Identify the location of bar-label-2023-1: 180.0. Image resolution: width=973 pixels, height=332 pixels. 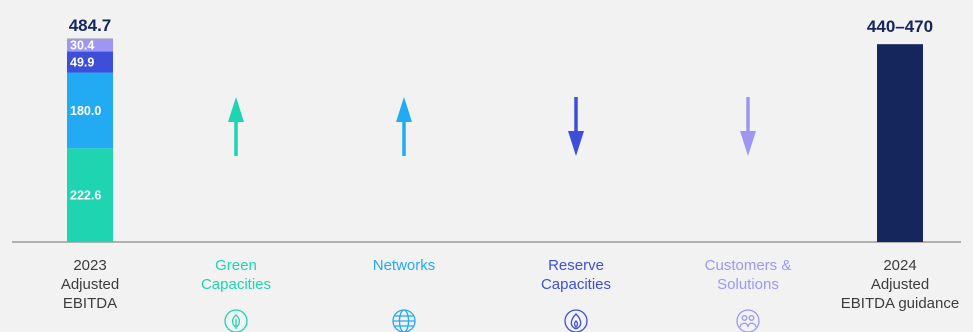
(85, 111).